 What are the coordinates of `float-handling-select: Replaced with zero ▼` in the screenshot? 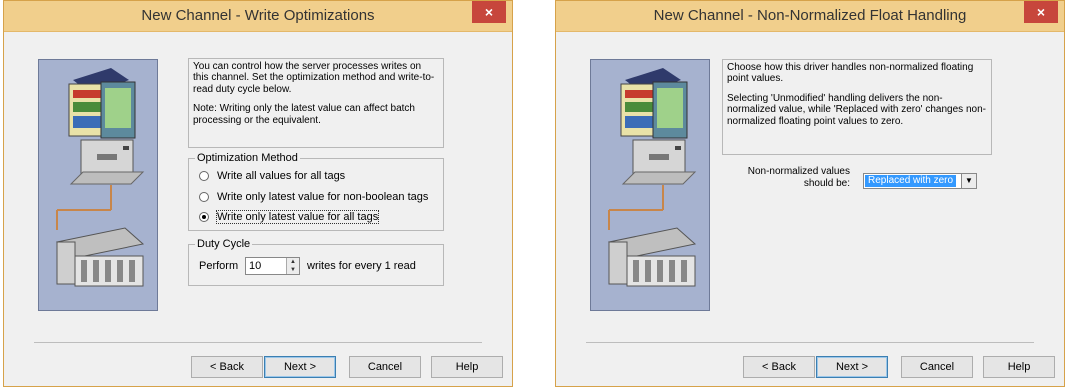 It's located at (920, 181).